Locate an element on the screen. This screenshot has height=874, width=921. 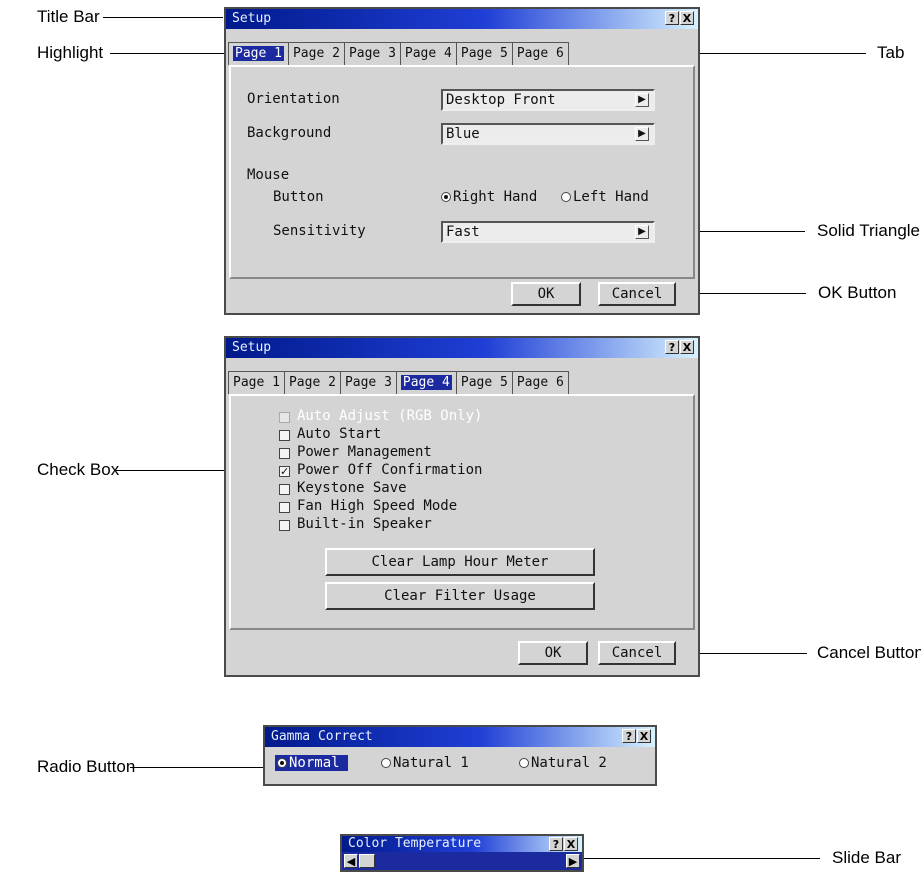
checkbox-built-in-speaker is located at coordinates (284, 525).